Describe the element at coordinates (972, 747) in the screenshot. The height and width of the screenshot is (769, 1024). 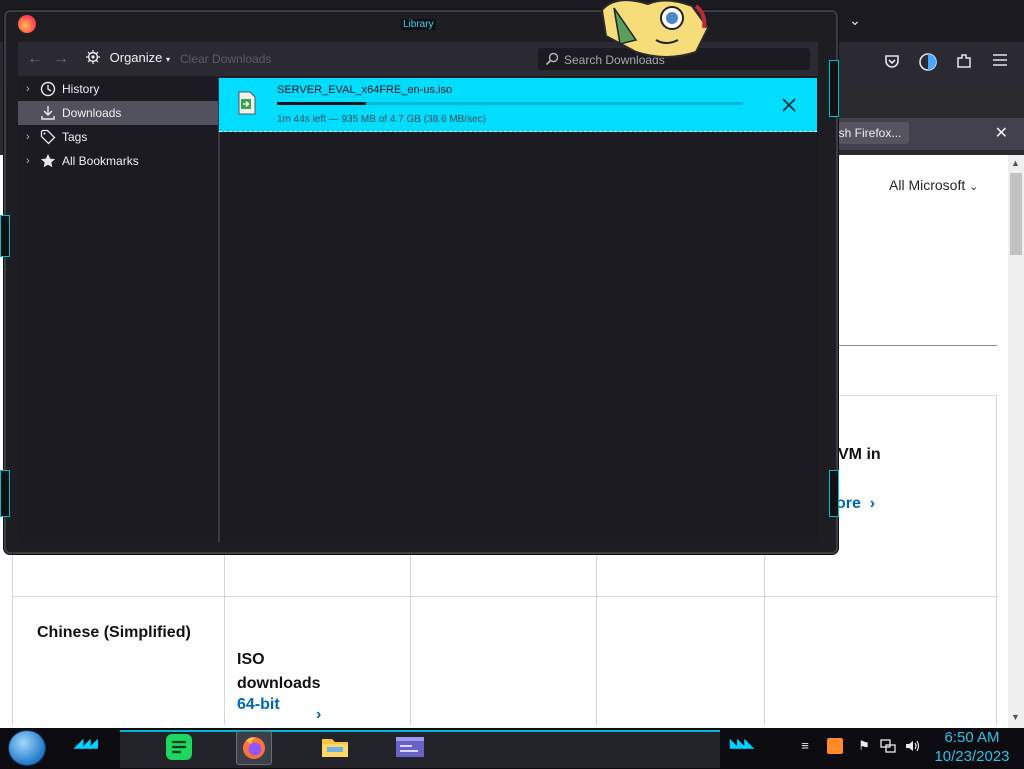
I see `system-clock: 6:50 AM 10/23/2023` at that location.